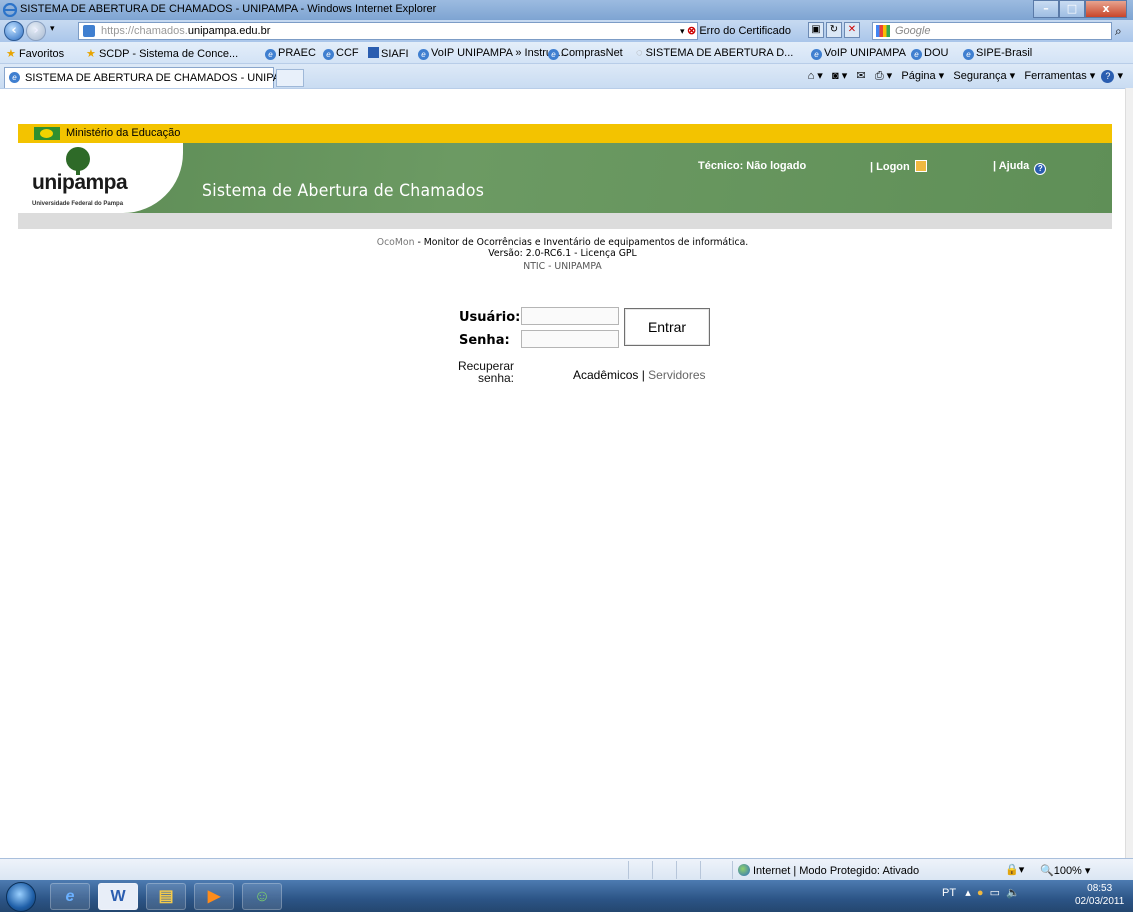  What do you see at coordinates (1004, 53) in the screenshot?
I see `fav-label: SIPE-Brasil` at bounding box center [1004, 53].